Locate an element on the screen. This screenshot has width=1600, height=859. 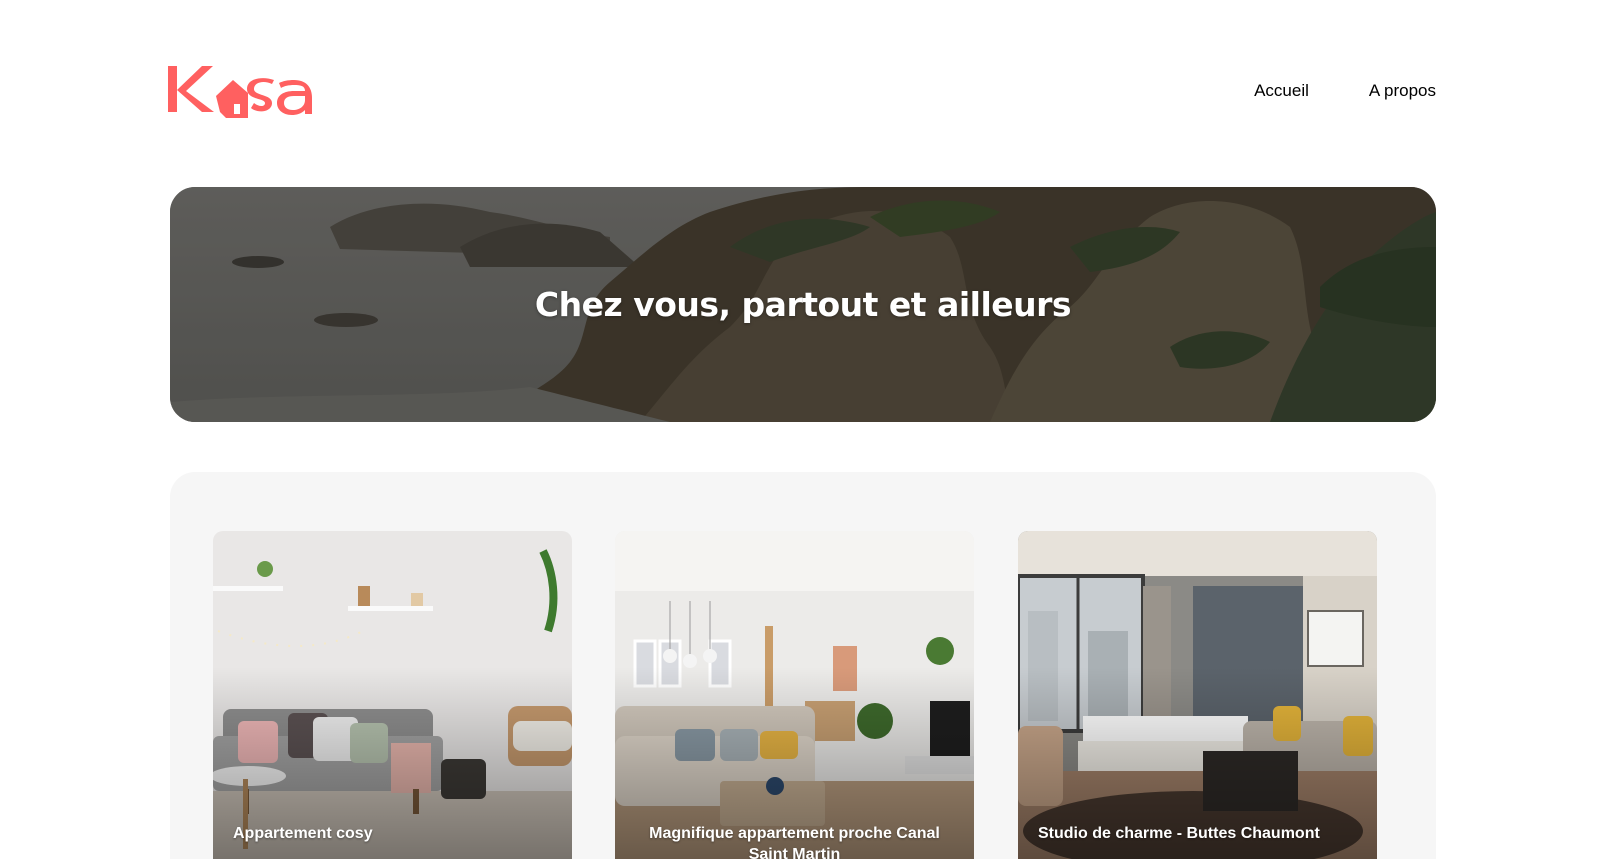
nav-link-about: A propos is located at coordinates (1402, 91).